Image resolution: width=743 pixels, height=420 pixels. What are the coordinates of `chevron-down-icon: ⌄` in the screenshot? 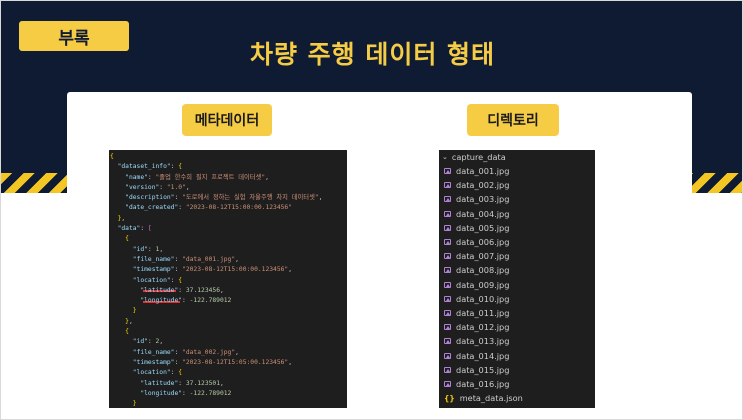 It's located at (445, 157).